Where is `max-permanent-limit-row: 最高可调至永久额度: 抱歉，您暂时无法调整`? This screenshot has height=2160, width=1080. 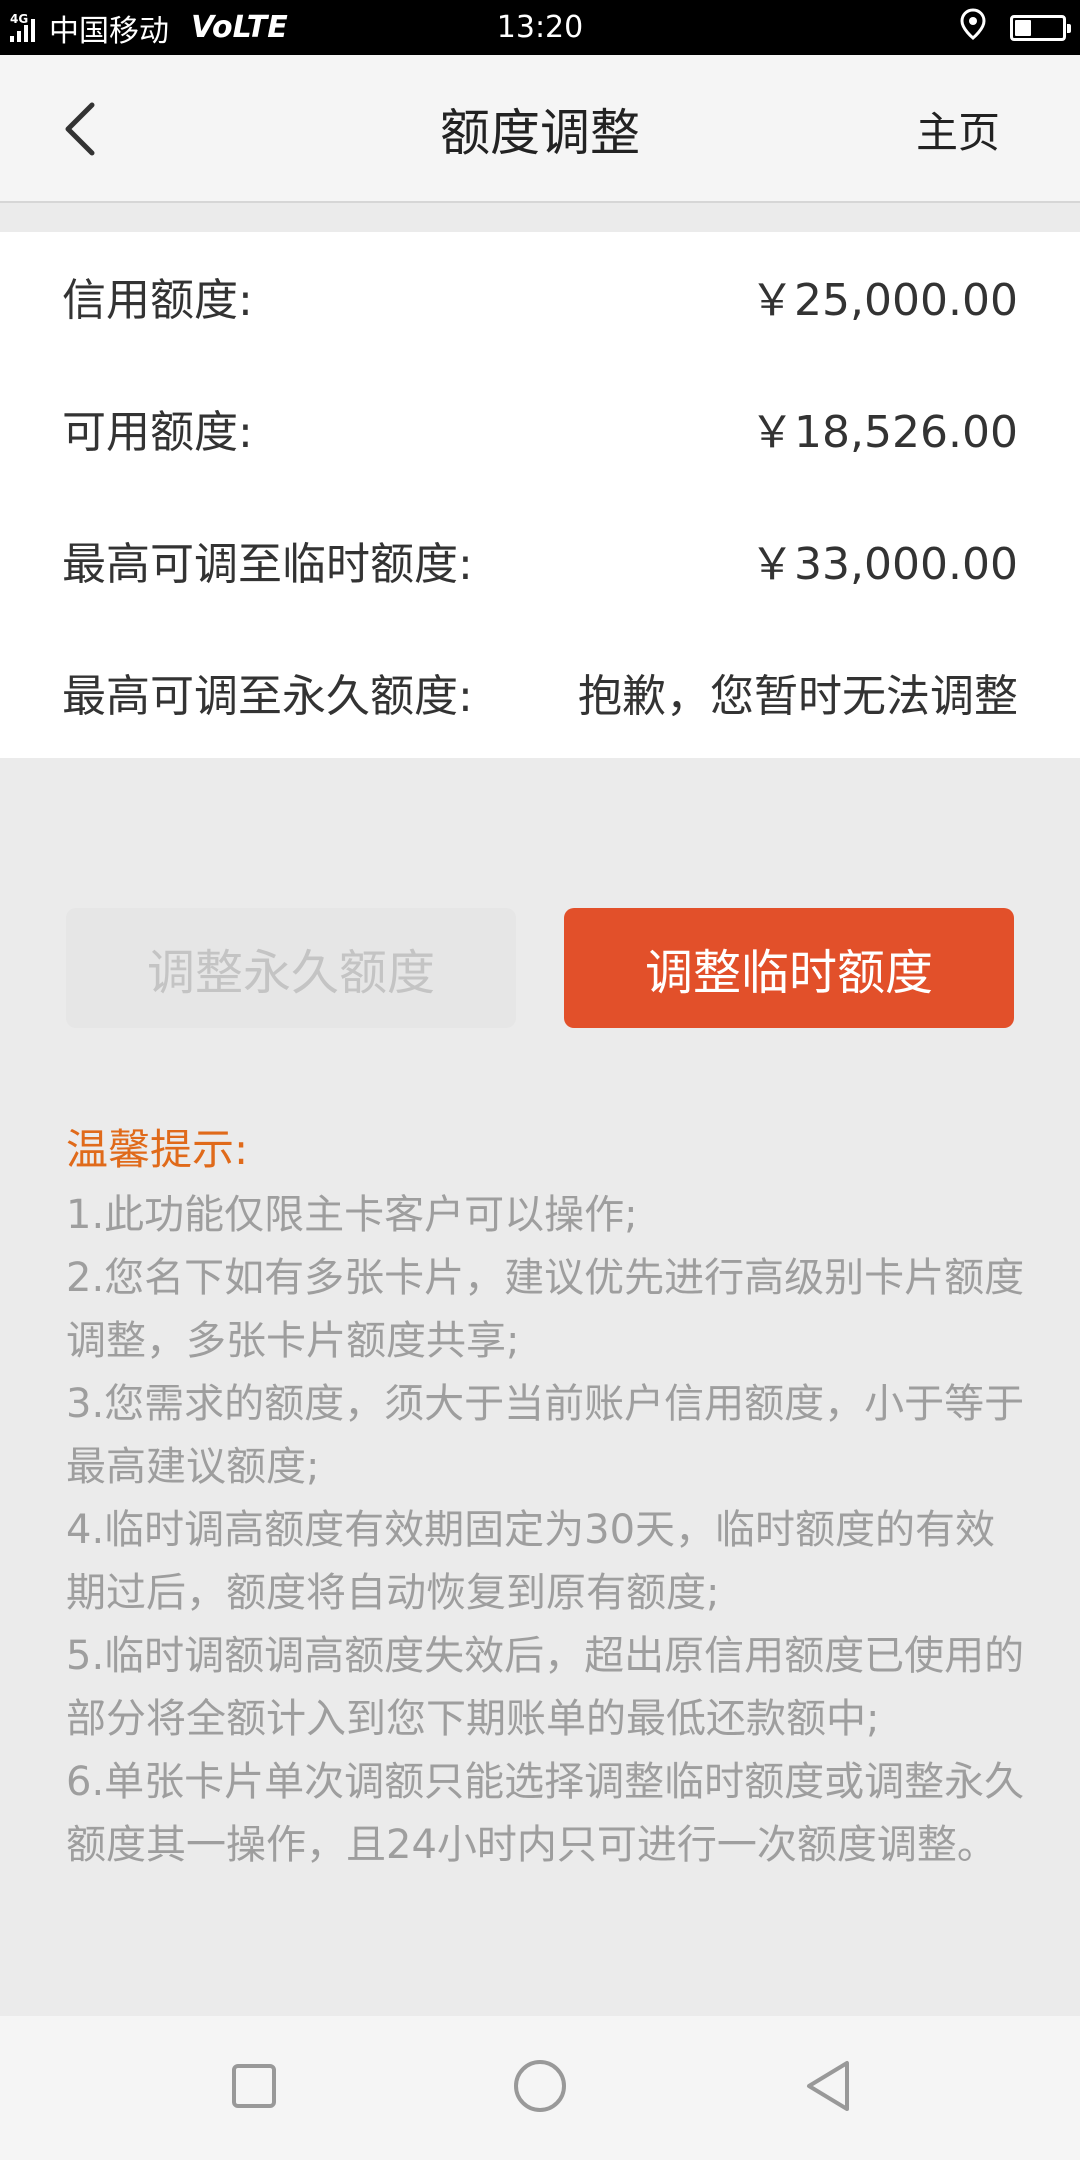 max-permanent-limit-row: 最高可调至永久额度: 抱歉，您暂时无法调整 is located at coordinates (540, 692).